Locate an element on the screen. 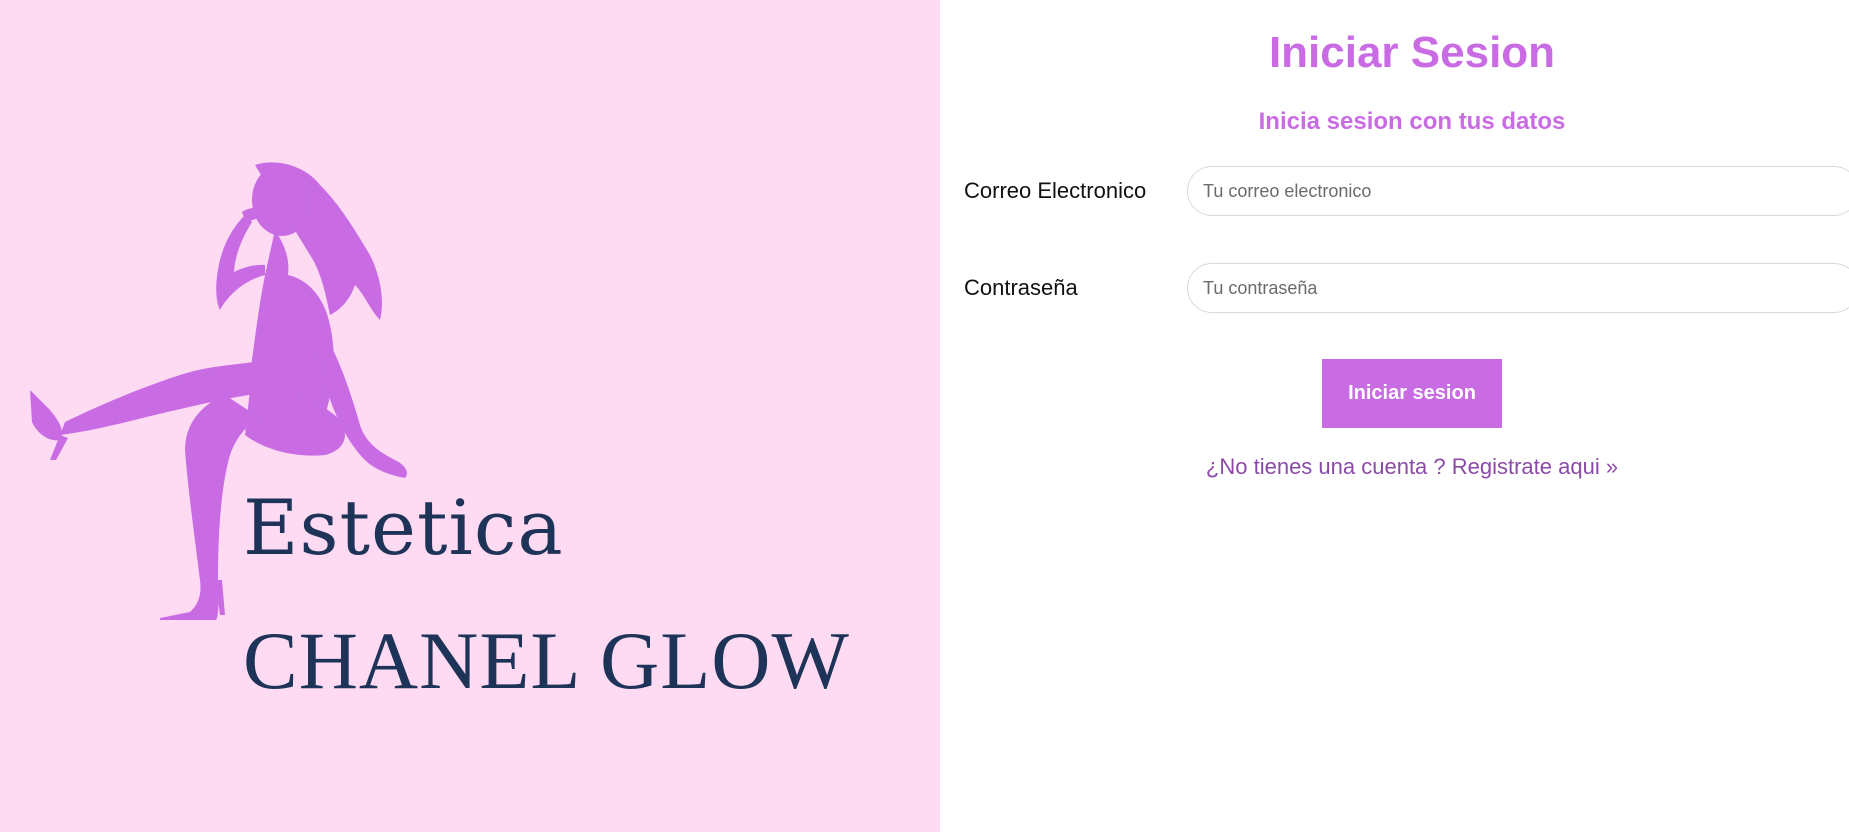  brand-logo-line2: CHANEL GLOW is located at coordinates (546, 660).